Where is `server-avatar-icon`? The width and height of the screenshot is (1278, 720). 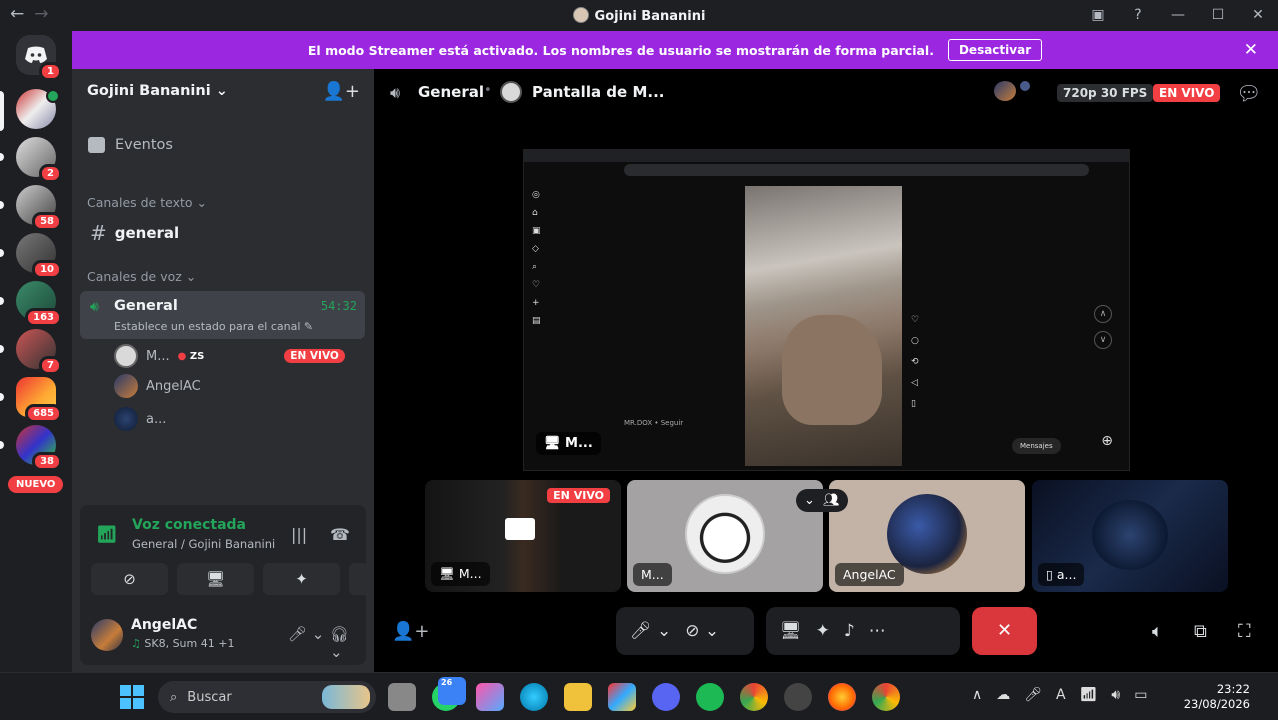
server-avatar-icon is located at coordinates (580, 15).